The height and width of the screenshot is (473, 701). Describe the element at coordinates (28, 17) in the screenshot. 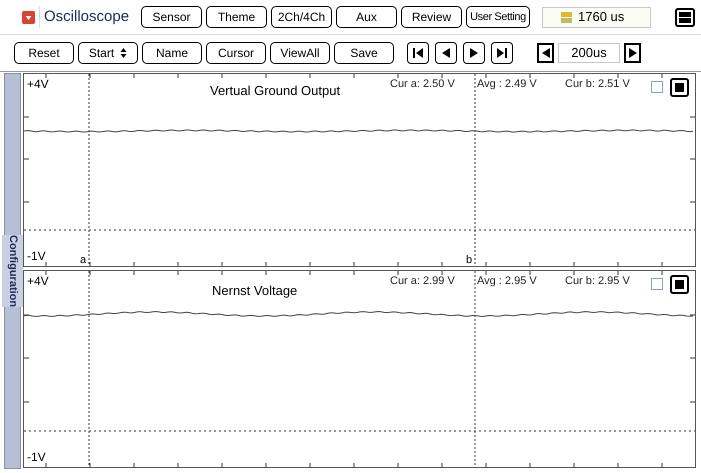

I see `dropdown-icon` at that location.